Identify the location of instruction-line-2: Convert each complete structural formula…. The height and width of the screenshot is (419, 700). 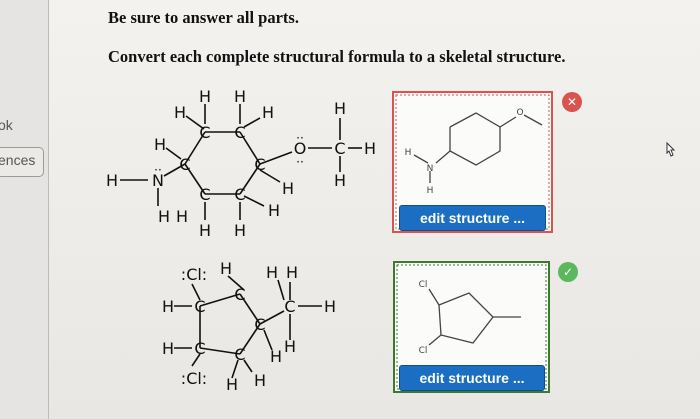
(337, 56).